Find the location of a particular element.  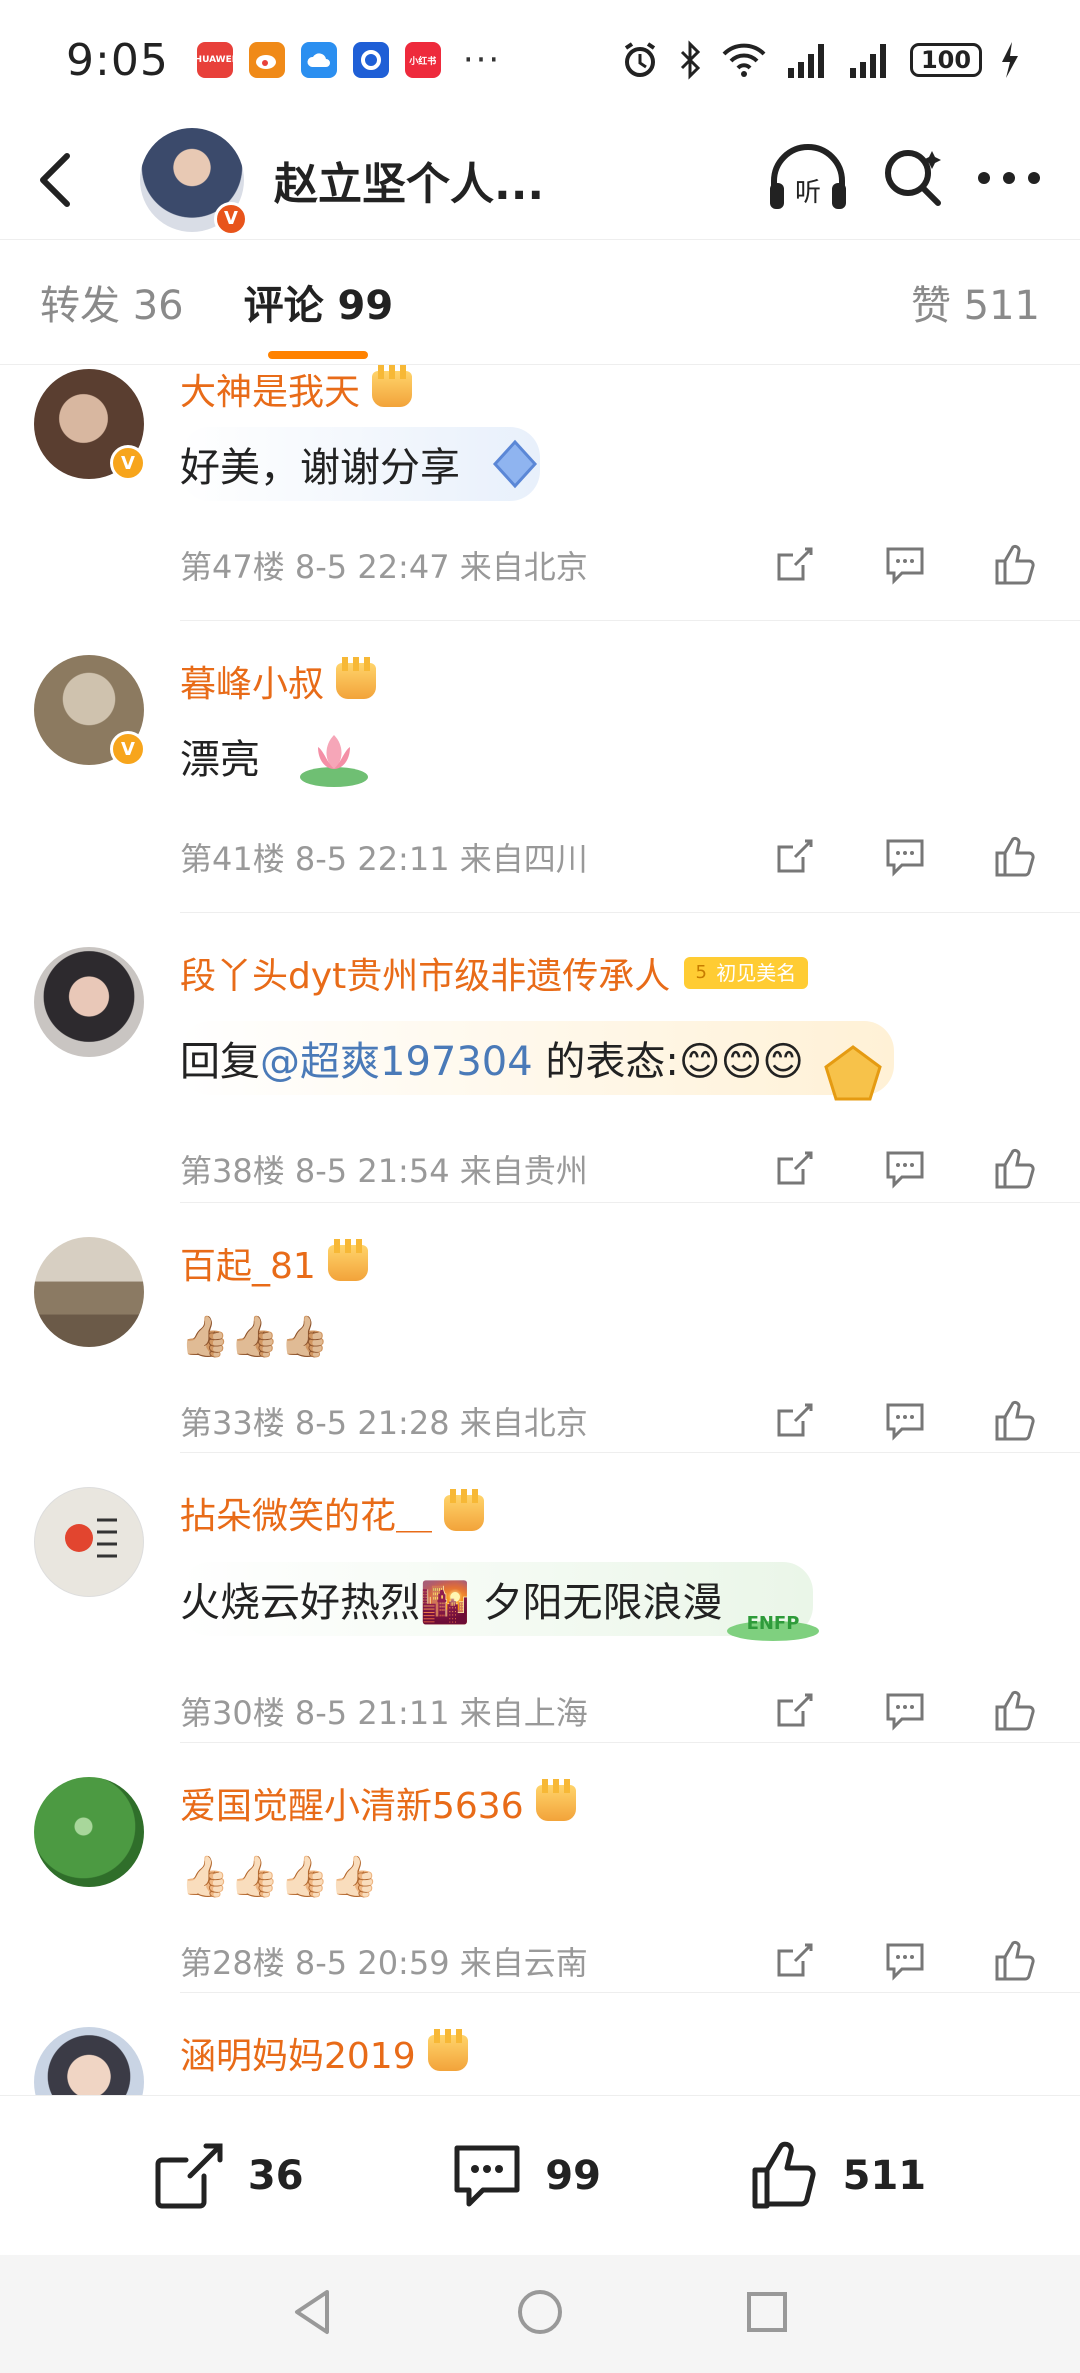

commenter-name: 涵明妈妈2019 is located at coordinates (615, 2053).